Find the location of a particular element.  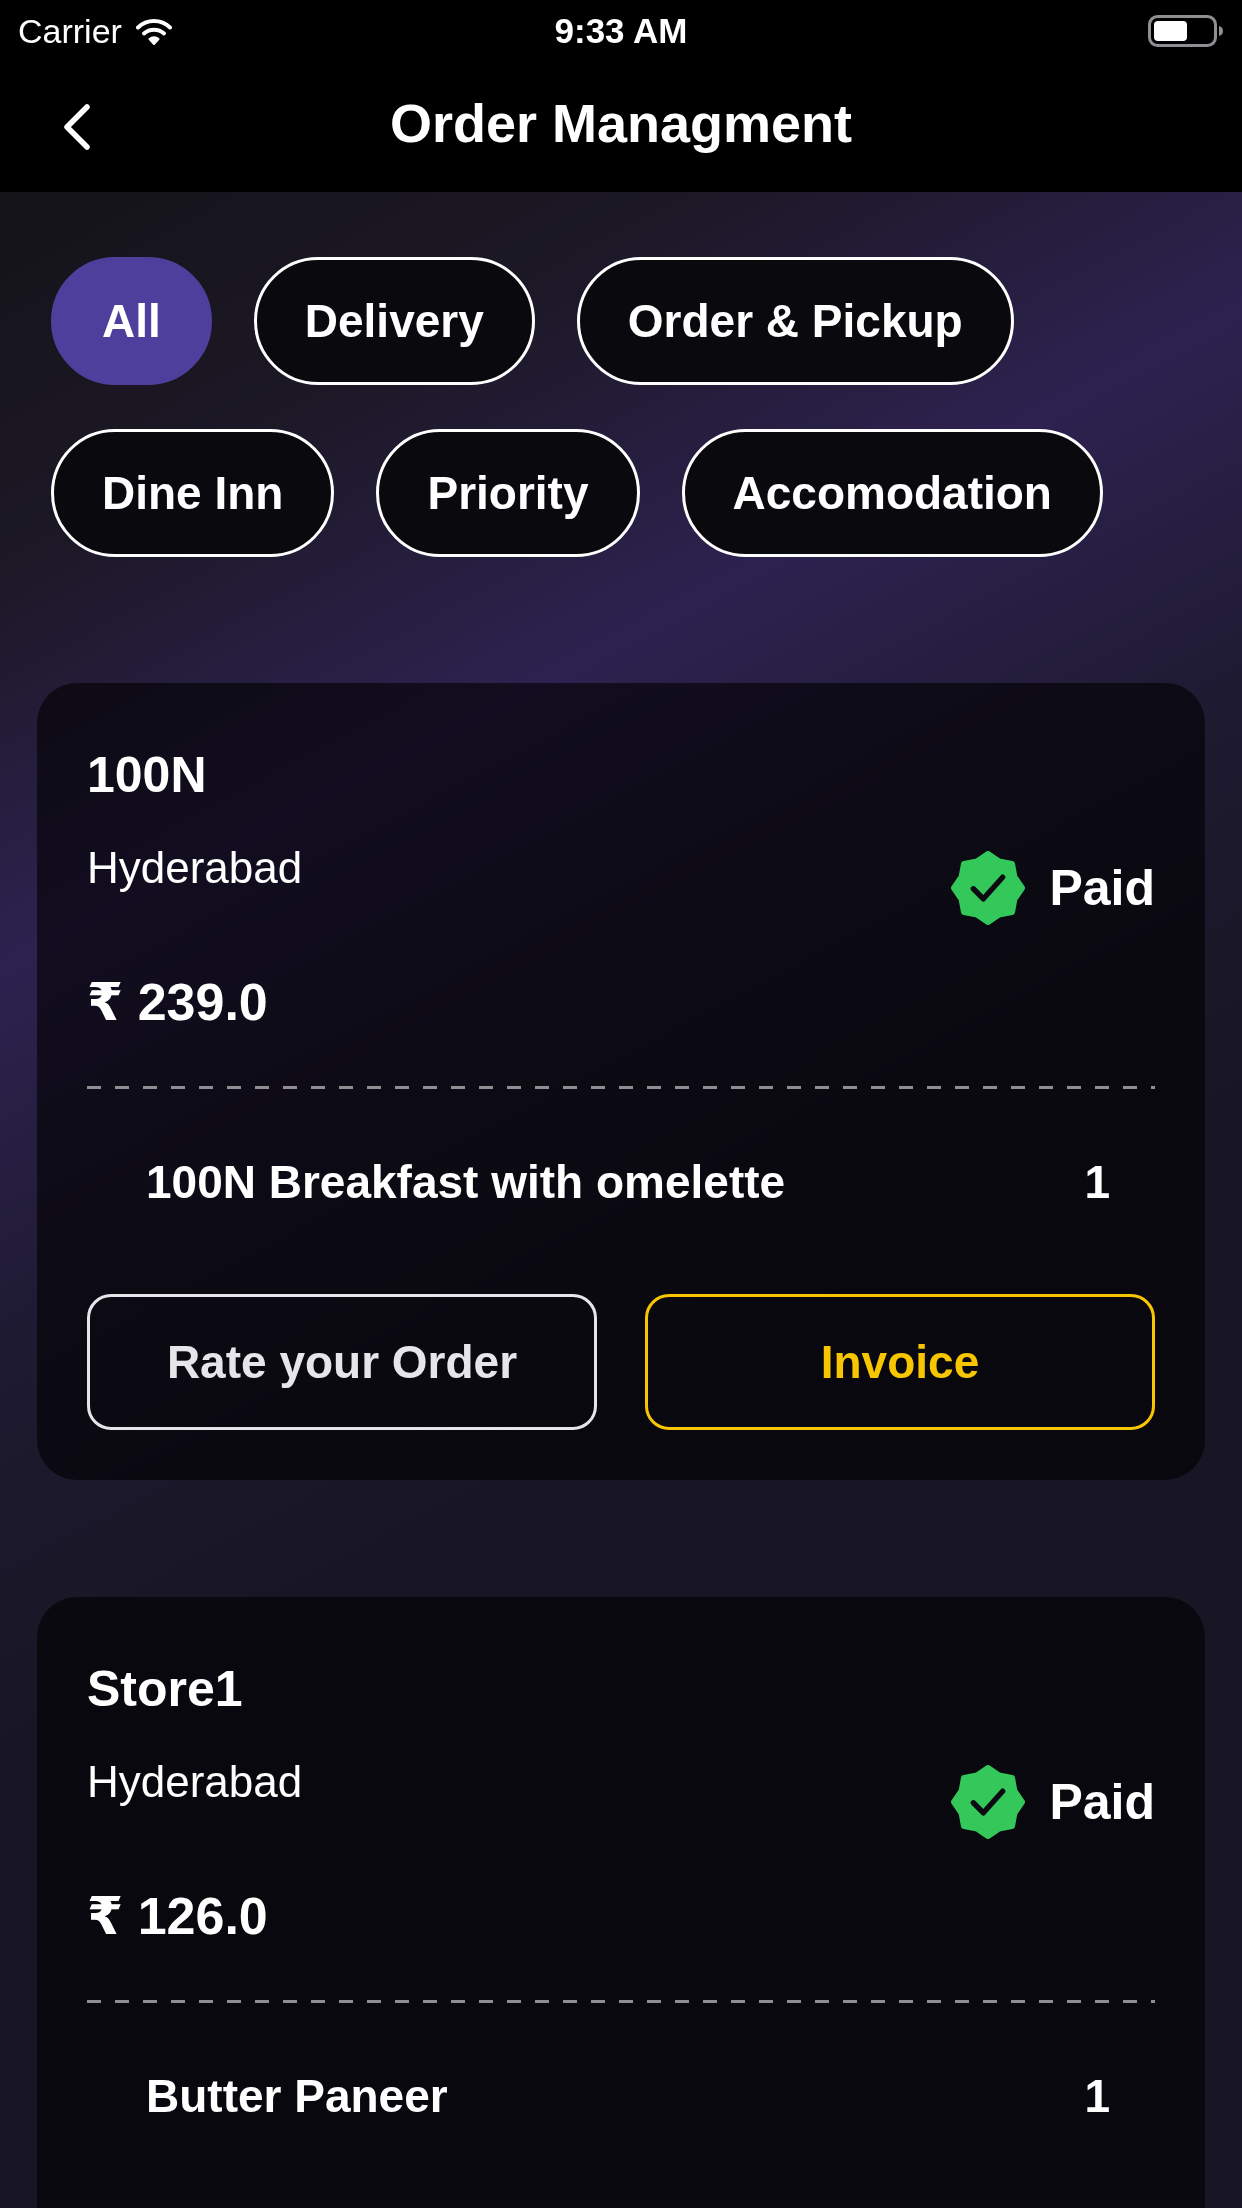

page-title: Order Managment is located at coordinates (621, 123).